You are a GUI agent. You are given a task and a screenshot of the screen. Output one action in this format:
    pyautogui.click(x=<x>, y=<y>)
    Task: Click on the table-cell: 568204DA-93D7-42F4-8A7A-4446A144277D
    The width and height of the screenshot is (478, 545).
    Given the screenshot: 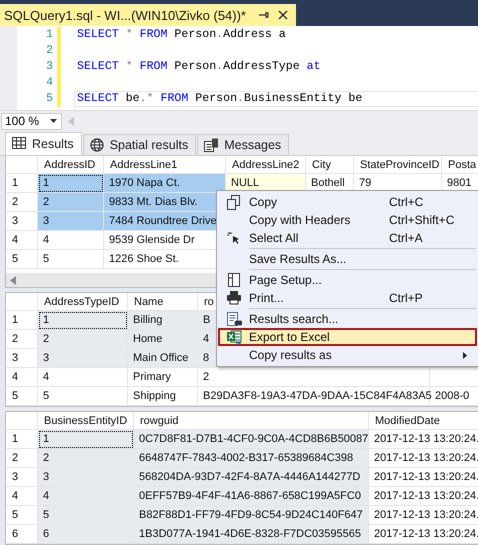 What is the action you would take?
    pyautogui.click(x=251, y=477)
    